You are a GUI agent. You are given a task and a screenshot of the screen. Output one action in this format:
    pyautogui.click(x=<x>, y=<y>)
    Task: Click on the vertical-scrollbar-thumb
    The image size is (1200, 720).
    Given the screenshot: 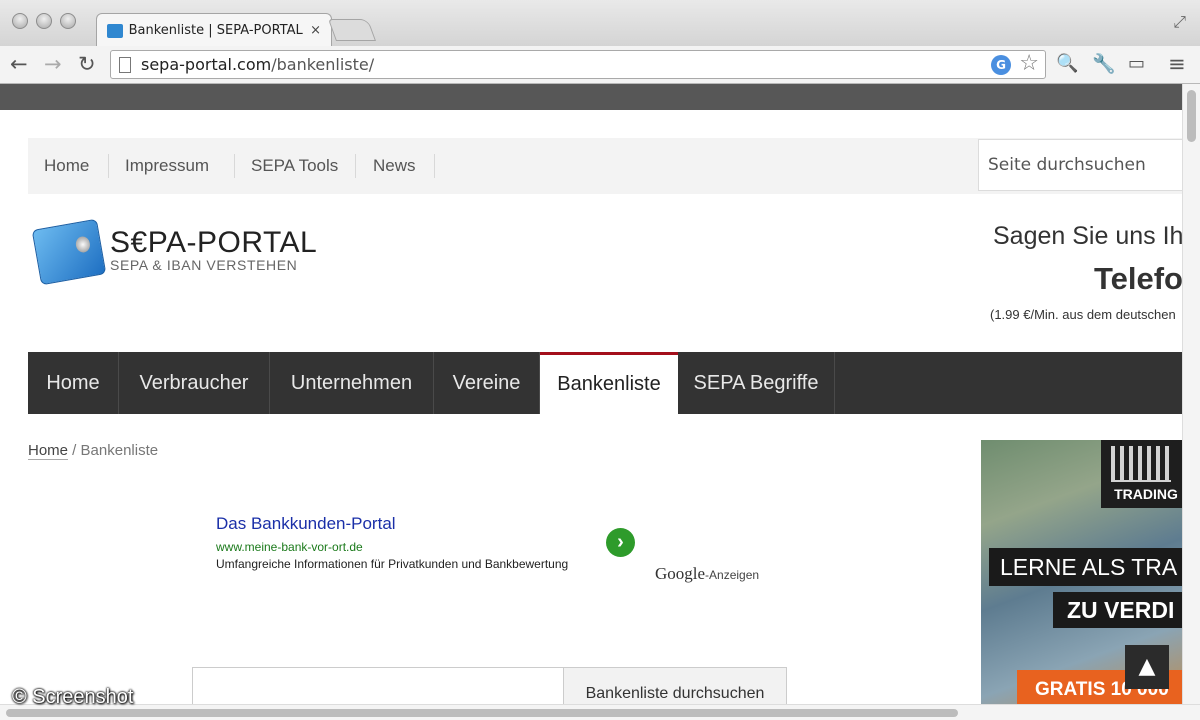 What is the action you would take?
    pyautogui.click(x=1191, y=116)
    